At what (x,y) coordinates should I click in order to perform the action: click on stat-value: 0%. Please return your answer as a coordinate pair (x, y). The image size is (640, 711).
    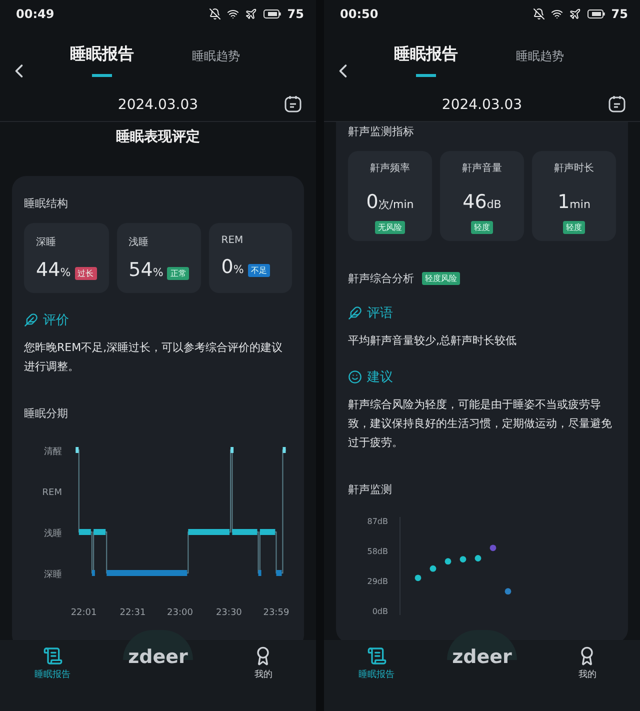
    Looking at the image, I should click on (232, 267).